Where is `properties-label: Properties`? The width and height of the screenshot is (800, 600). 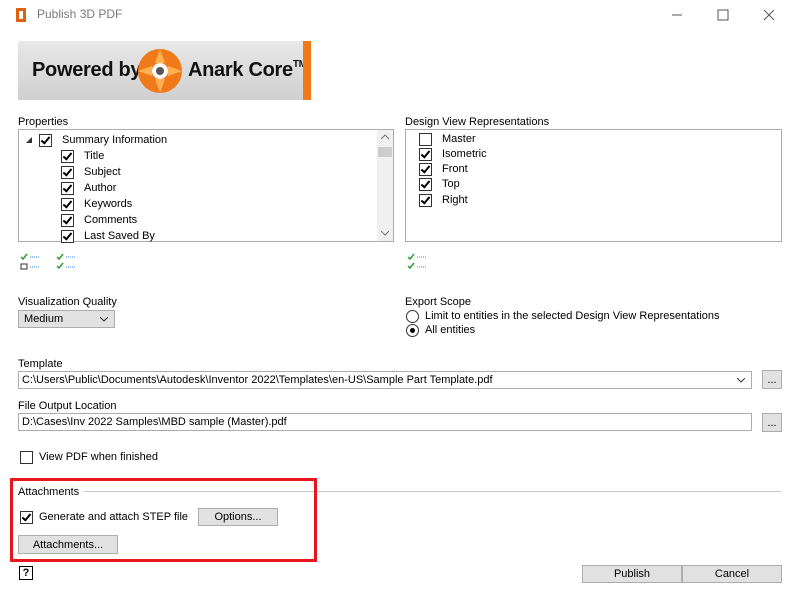
properties-label: Properties is located at coordinates (43, 122).